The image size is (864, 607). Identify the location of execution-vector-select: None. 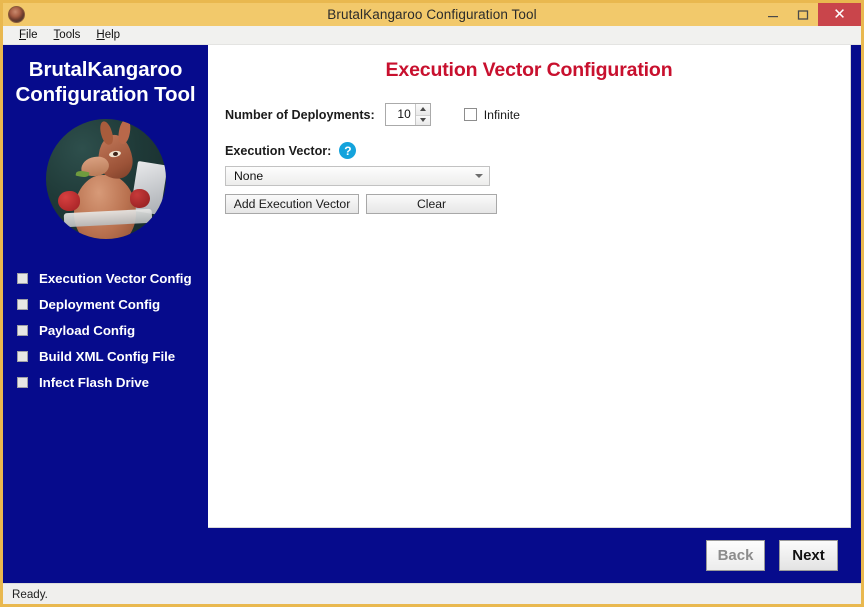
(357, 176).